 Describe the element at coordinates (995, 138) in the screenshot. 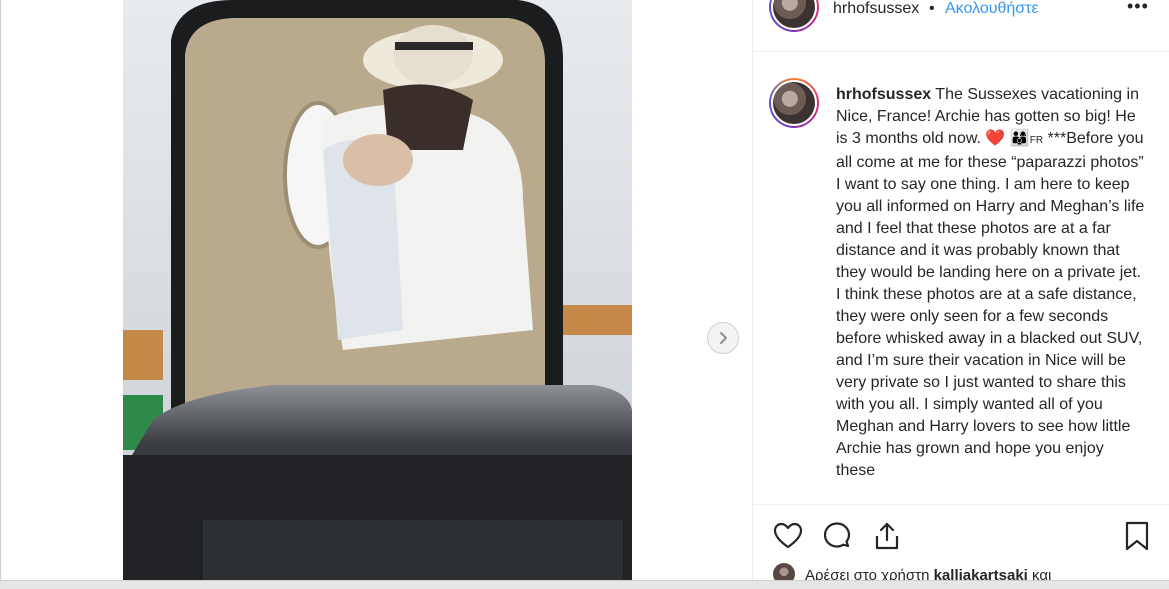

I see `heart-emoji: ❤️` at that location.